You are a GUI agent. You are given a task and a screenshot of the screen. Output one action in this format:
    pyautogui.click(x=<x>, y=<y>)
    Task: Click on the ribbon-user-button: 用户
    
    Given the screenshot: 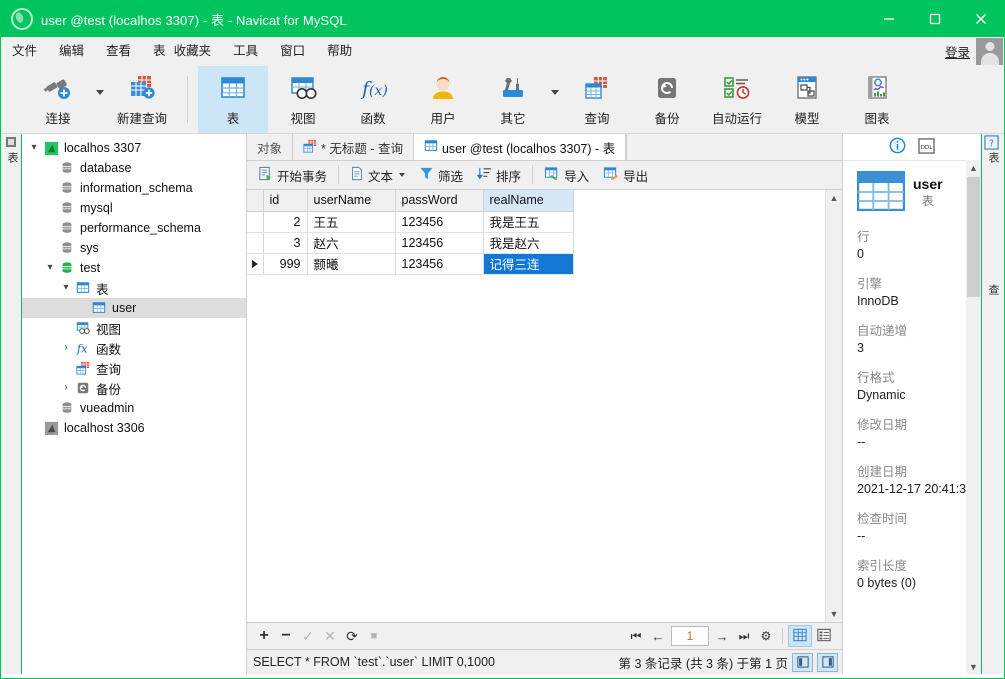 What is the action you would take?
    pyautogui.click(x=443, y=99)
    